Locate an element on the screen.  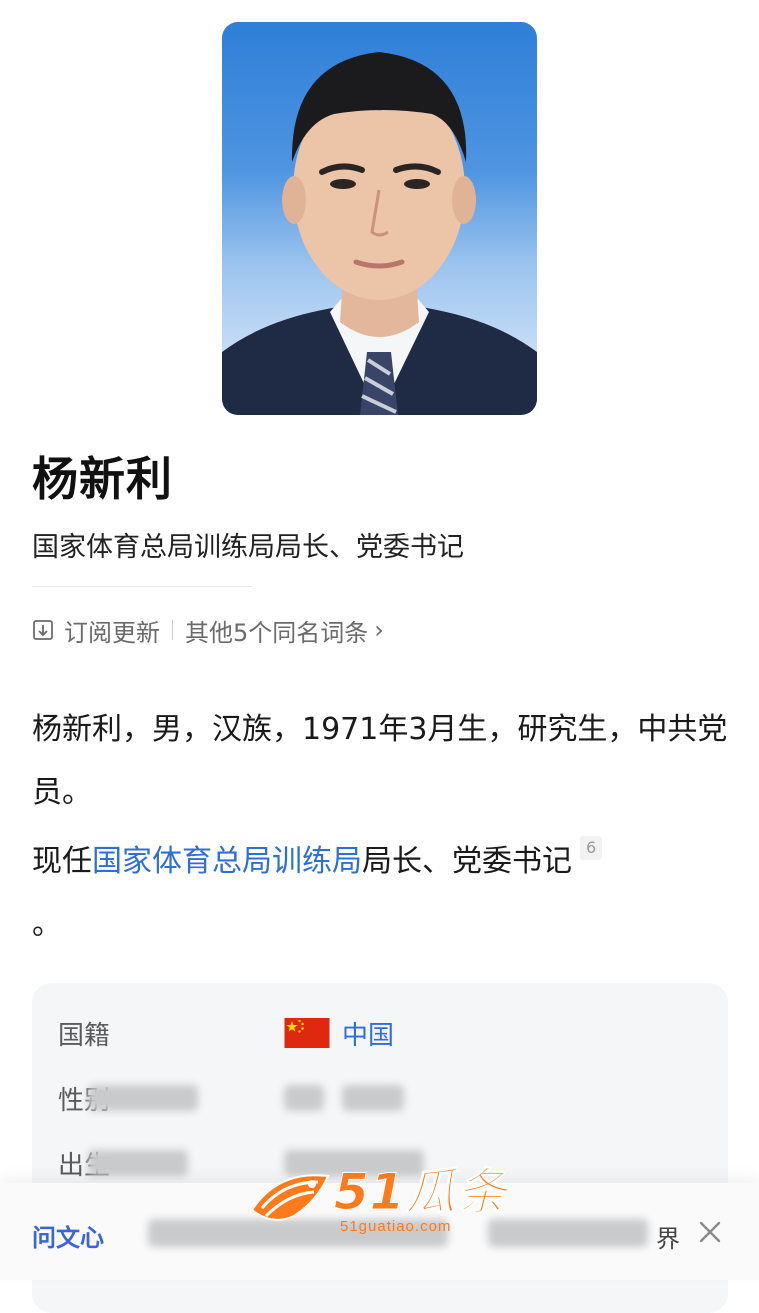
subscribe-icon is located at coordinates (43, 630).